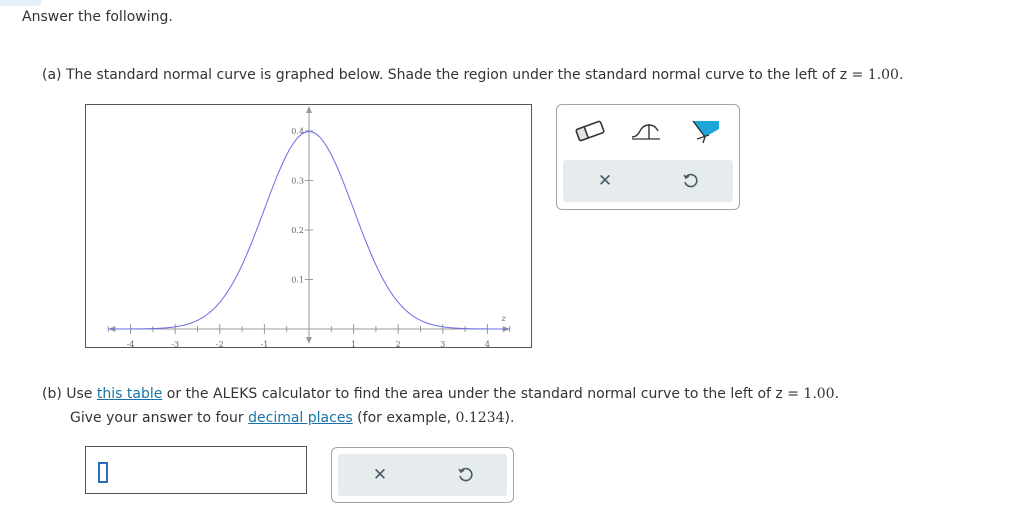 The image size is (1032, 514). I want to click on answer-undo-button, so click(465, 475).